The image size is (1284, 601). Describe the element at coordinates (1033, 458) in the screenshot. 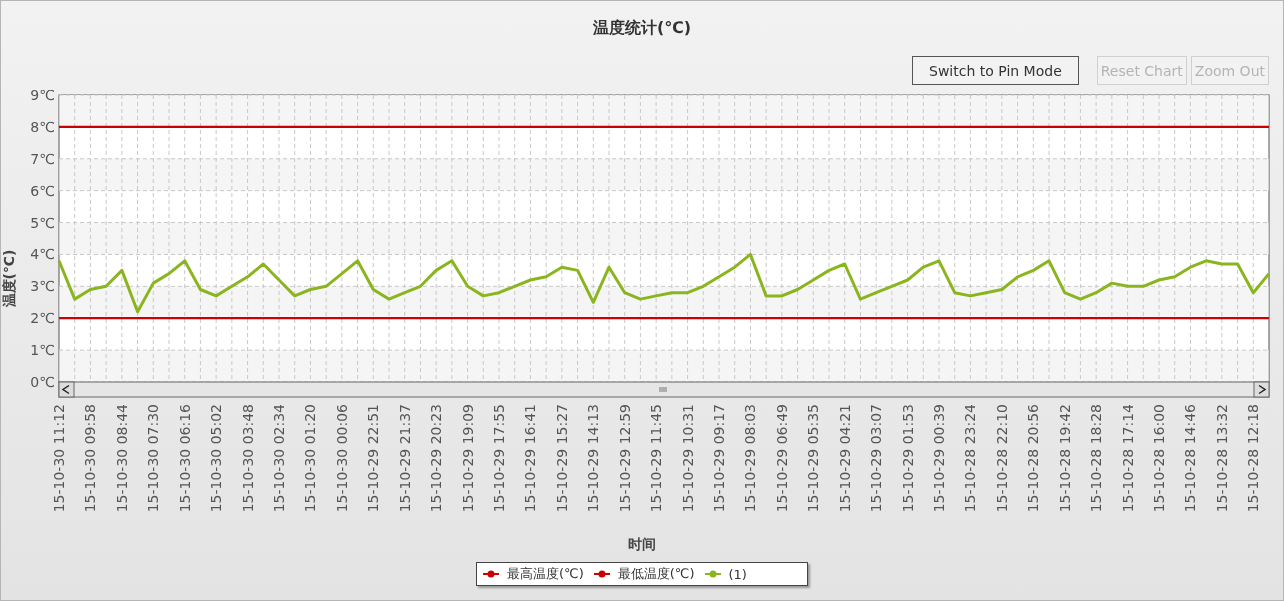

I see `x-tick-label: 15-10-28 20:56` at that location.